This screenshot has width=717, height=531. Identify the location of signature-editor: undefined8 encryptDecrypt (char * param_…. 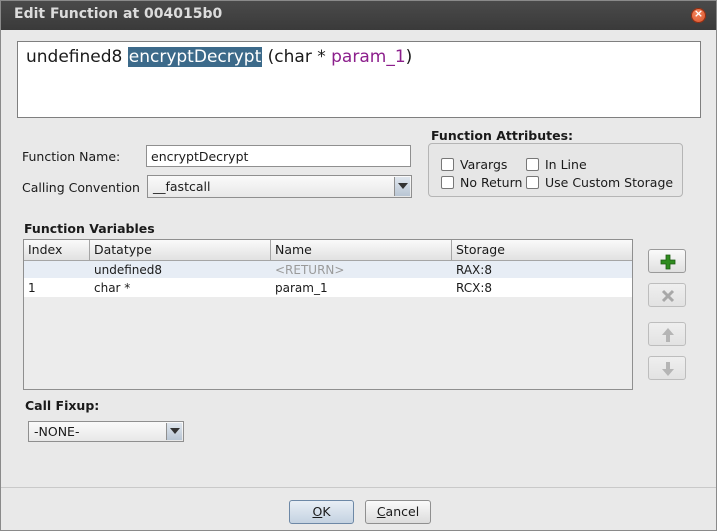
(359, 79).